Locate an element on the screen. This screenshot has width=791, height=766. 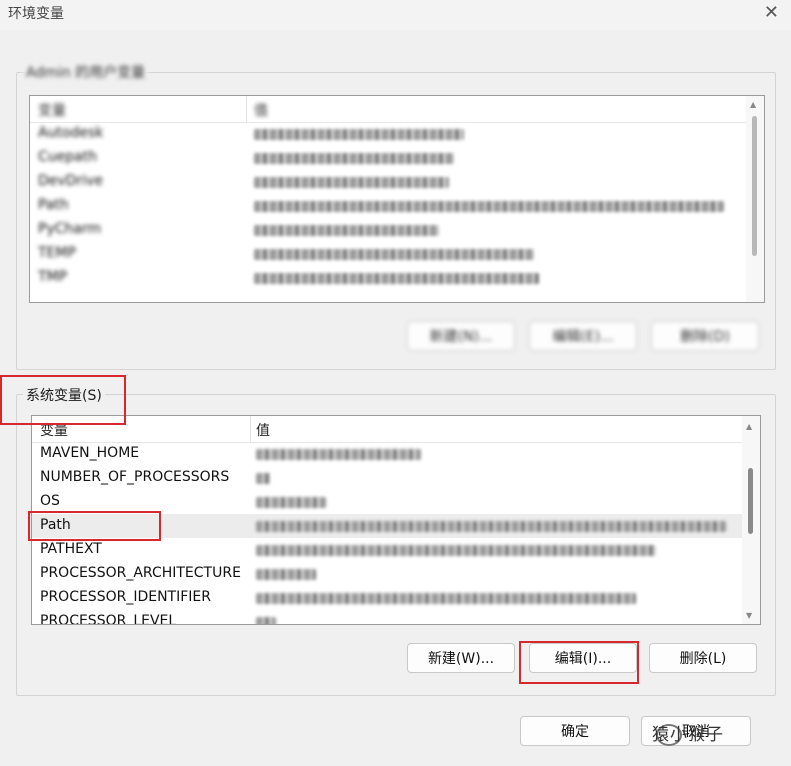
table-row: PROCESSOR_IDENTIFIER is located at coordinates (387, 598).